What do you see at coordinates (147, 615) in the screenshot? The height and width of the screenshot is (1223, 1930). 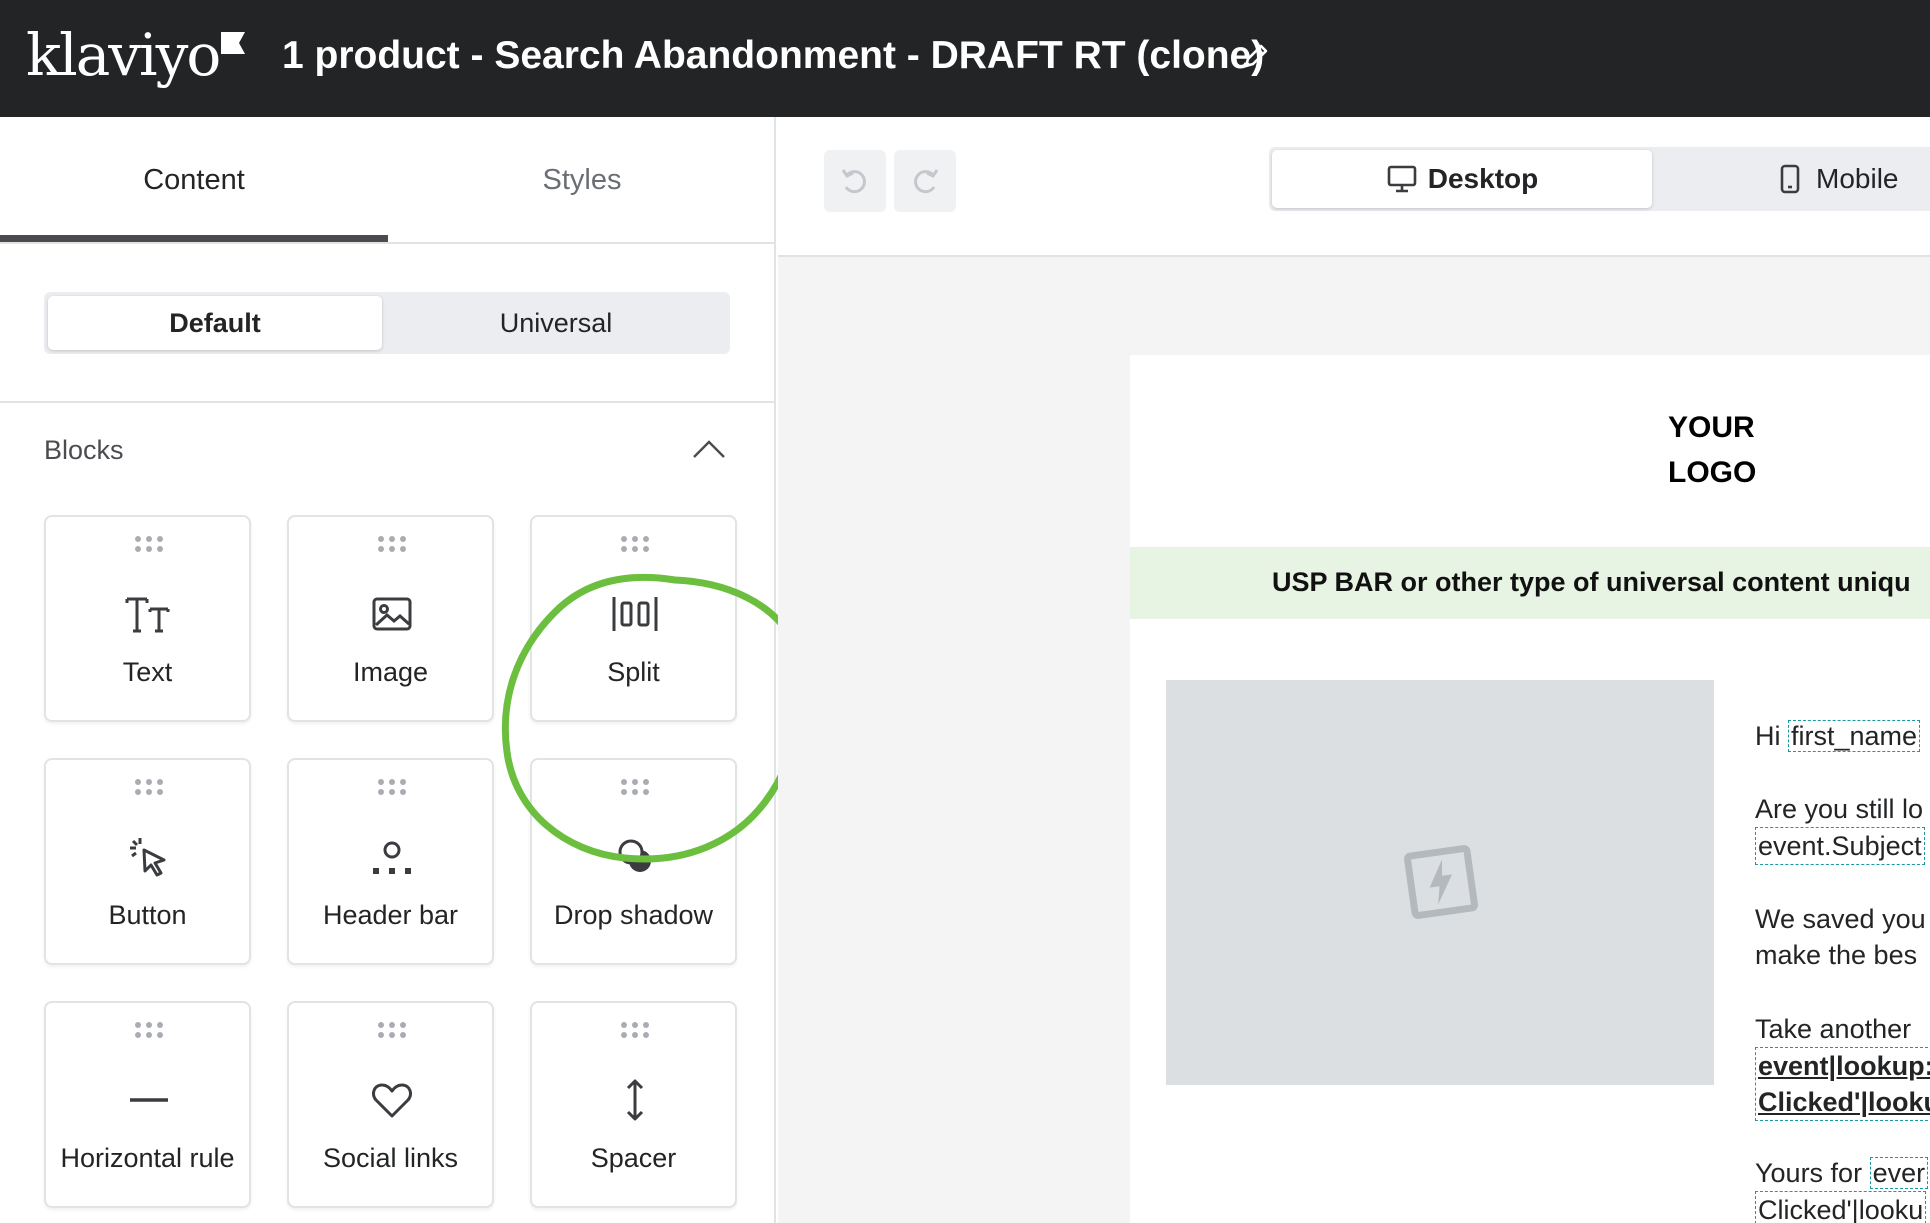 I see `text-icon` at bounding box center [147, 615].